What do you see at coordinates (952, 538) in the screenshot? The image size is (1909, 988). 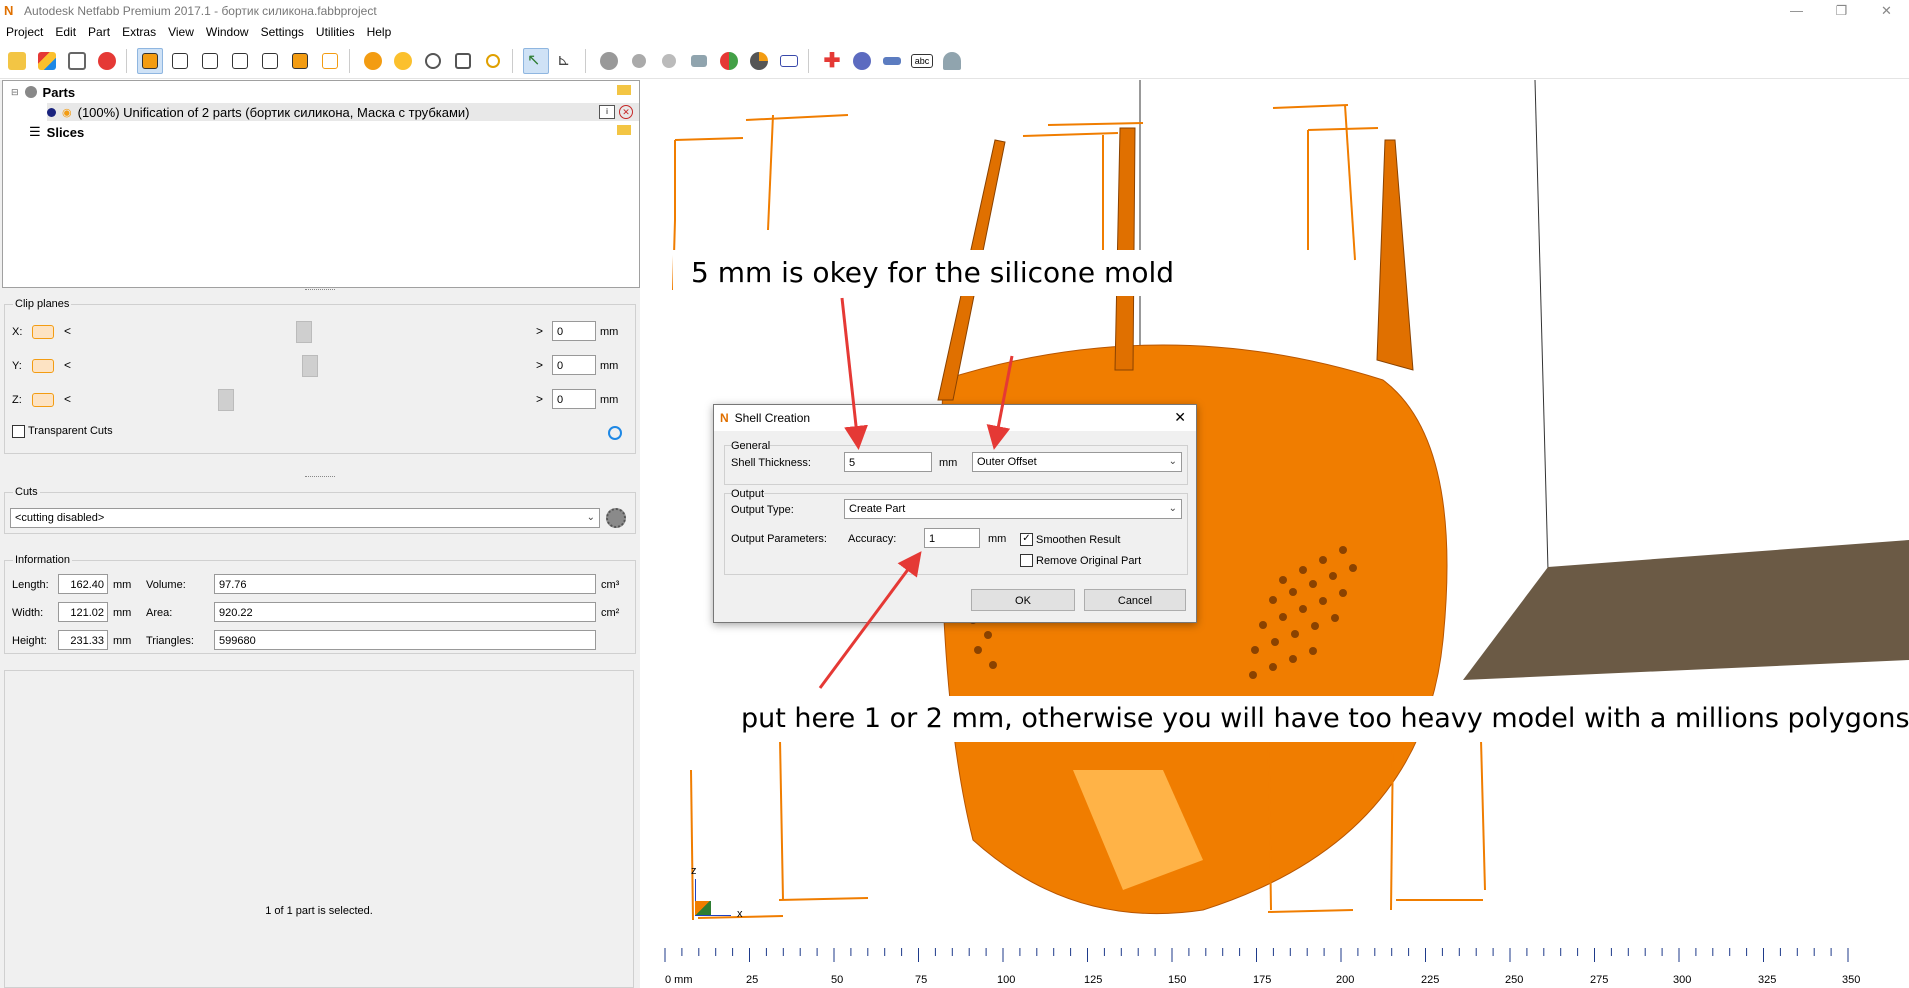 I see `accuracy-input: 1` at bounding box center [952, 538].